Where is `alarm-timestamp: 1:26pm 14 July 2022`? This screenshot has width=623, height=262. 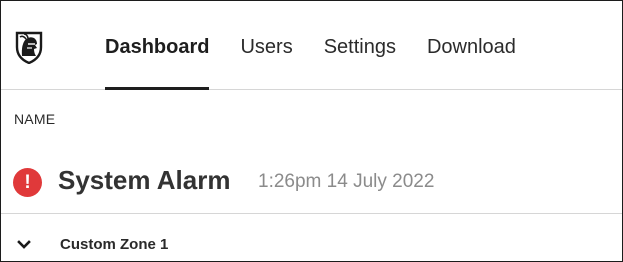 alarm-timestamp: 1:26pm 14 July 2022 is located at coordinates (346, 181).